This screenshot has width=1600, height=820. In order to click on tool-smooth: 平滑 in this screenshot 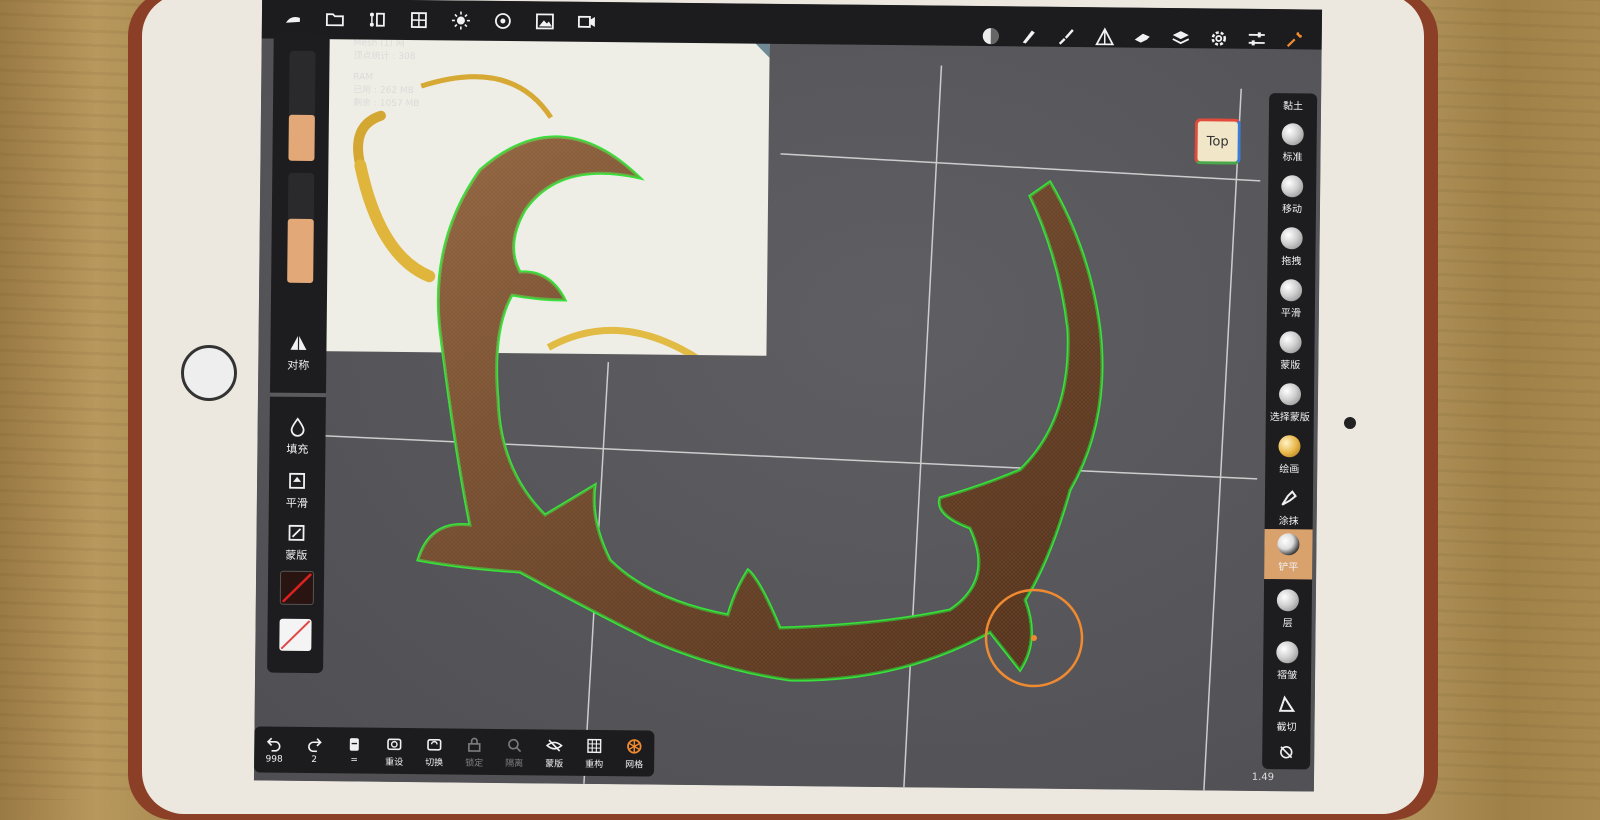, I will do `click(1291, 299)`.